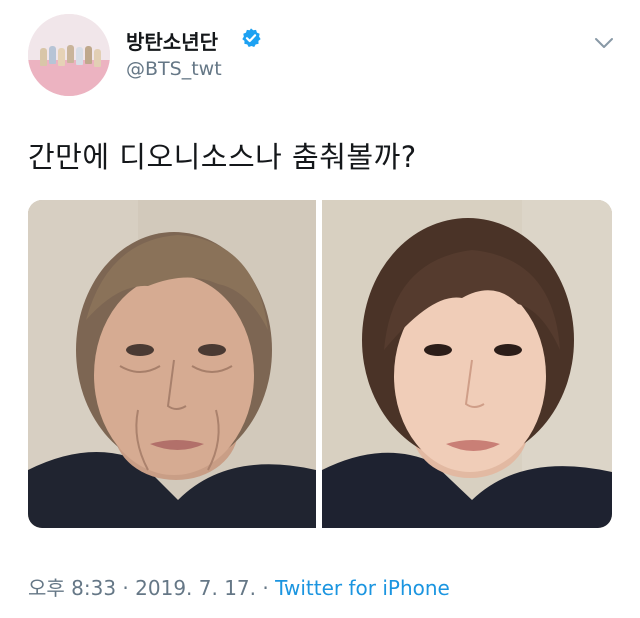  What do you see at coordinates (172, 40) in the screenshot?
I see `display-name: 방탄소년단` at bounding box center [172, 40].